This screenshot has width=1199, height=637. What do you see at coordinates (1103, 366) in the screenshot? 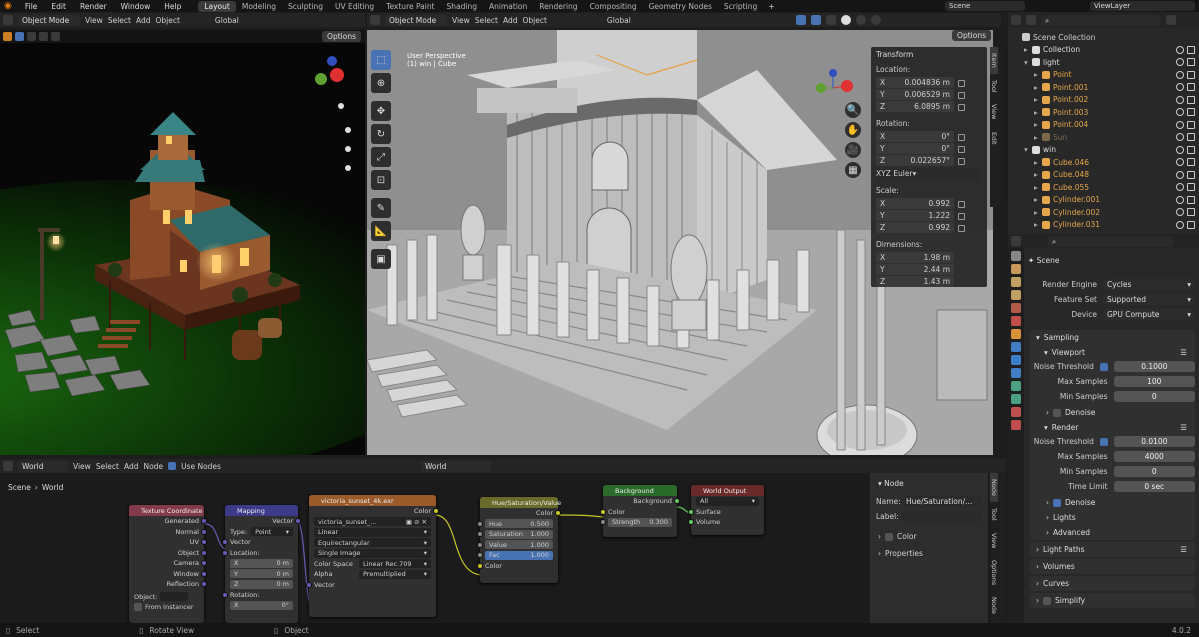
I see `vp-noise-checkbox` at bounding box center [1103, 366].